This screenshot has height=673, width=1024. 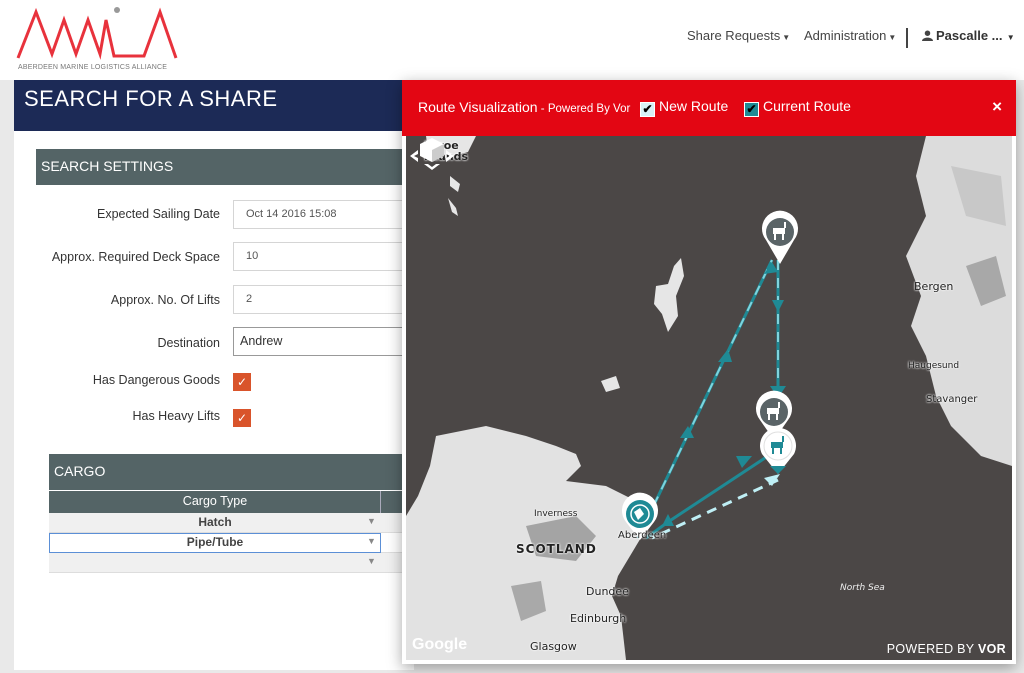 What do you see at coordinates (669, 295) in the screenshot?
I see `land-shetland` at bounding box center [669, 295].